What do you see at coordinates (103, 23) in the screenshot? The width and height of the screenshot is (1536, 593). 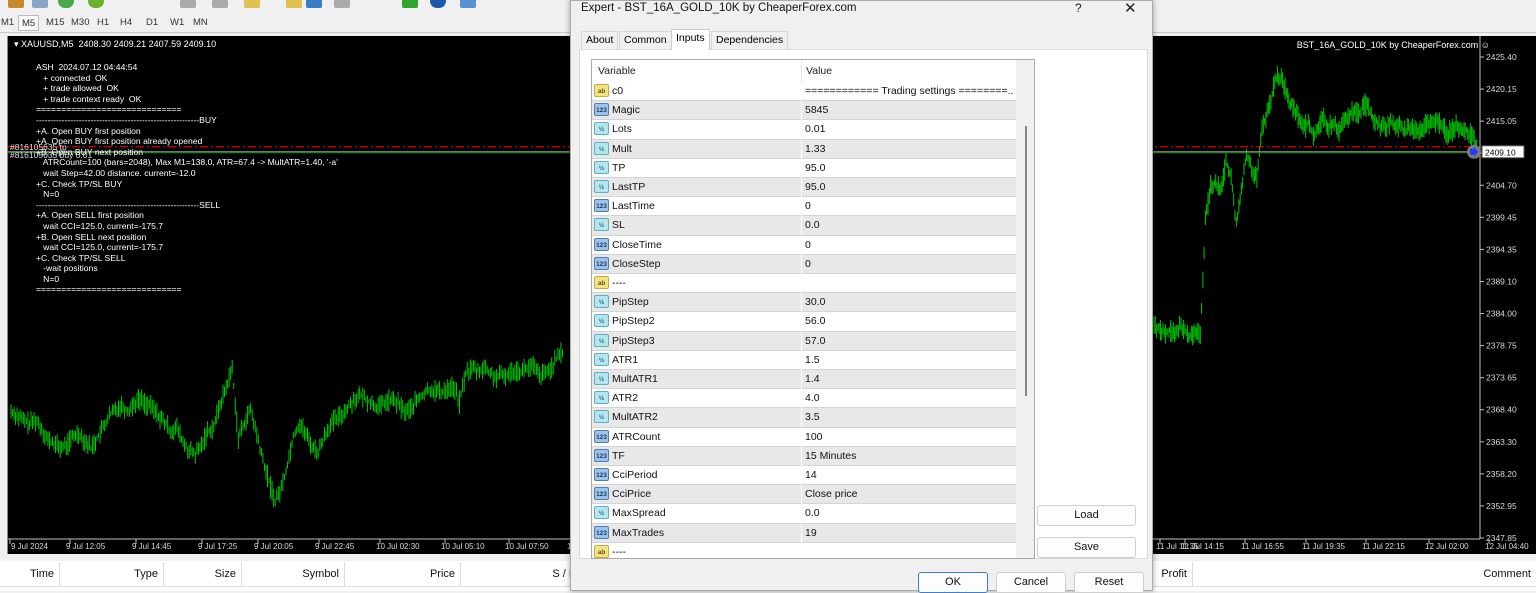 I see `timeframe-h1: H1` at bounding box center [103, 23].